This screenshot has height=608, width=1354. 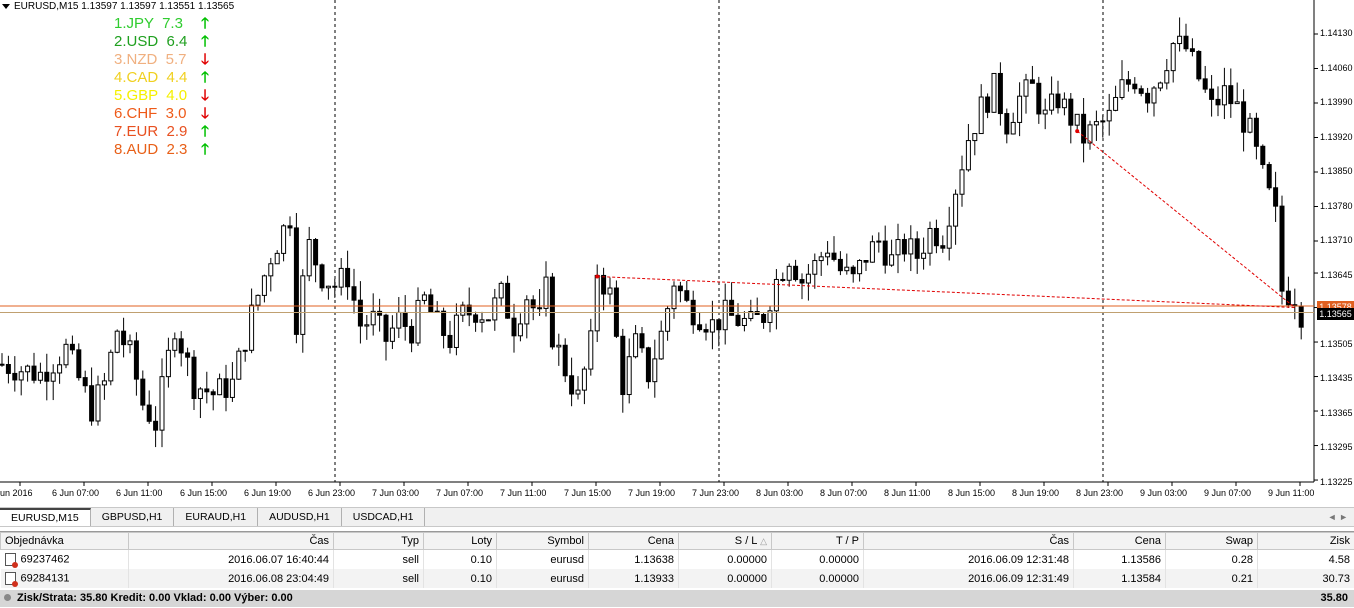 I want to click on time-axis-label: 8 Jun 11:00, so click(x=907, y=493).